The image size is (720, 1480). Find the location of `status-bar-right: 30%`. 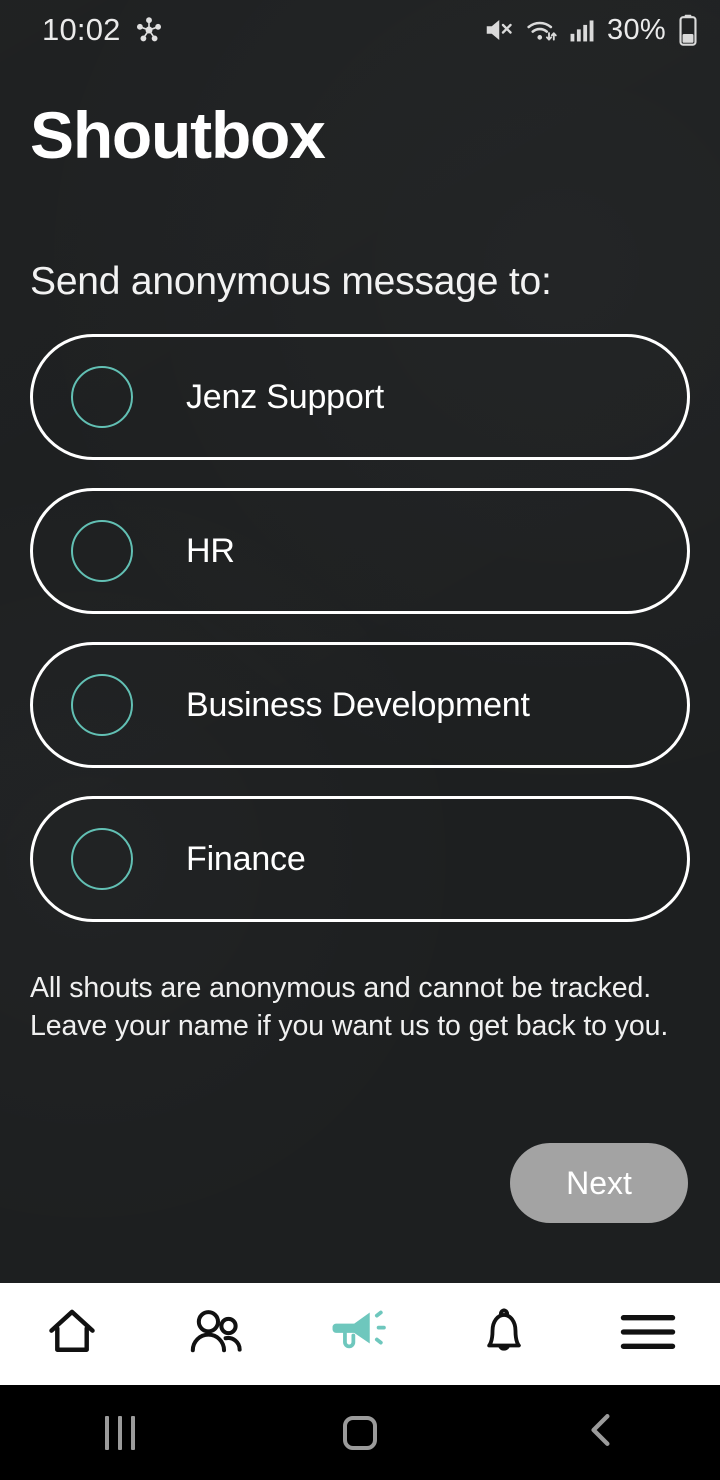

status-bar-right: 30% is located at coordinates (590, 30).